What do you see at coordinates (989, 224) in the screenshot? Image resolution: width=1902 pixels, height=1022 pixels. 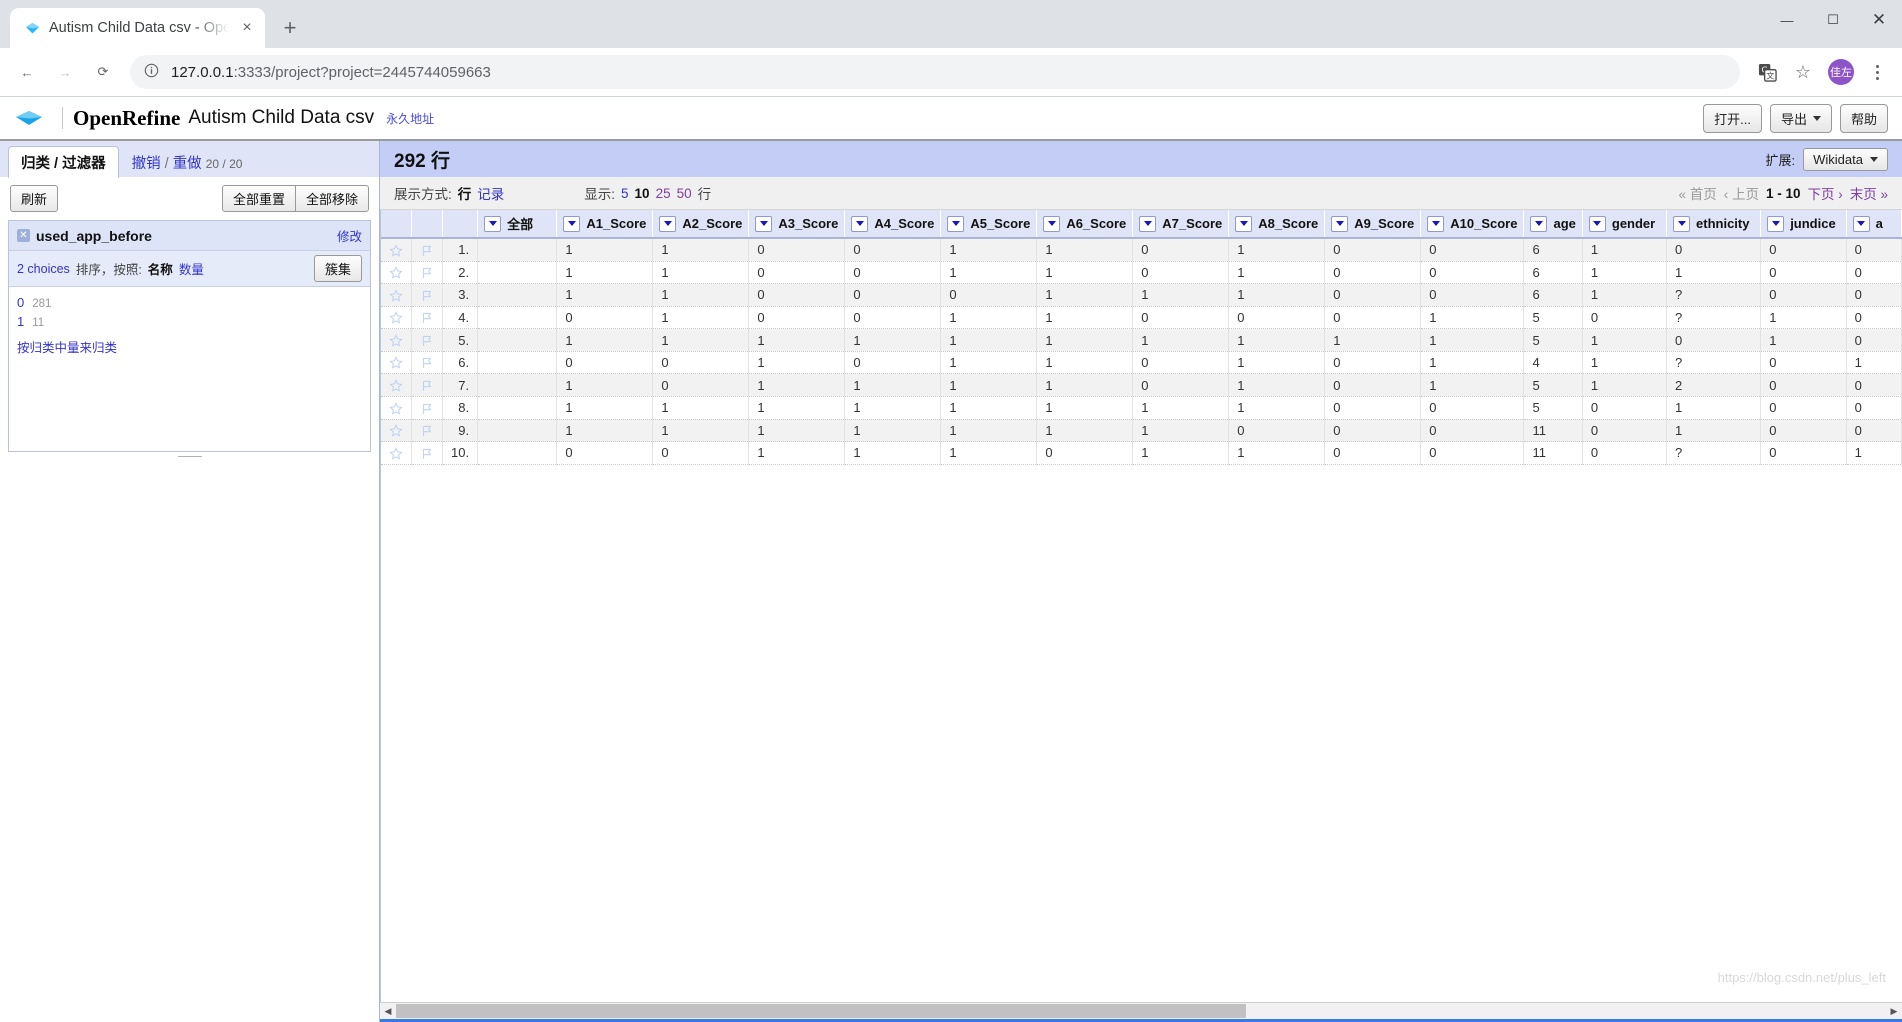 I see `th-a5-score: A5_Score` at bounding box center [989, 224].